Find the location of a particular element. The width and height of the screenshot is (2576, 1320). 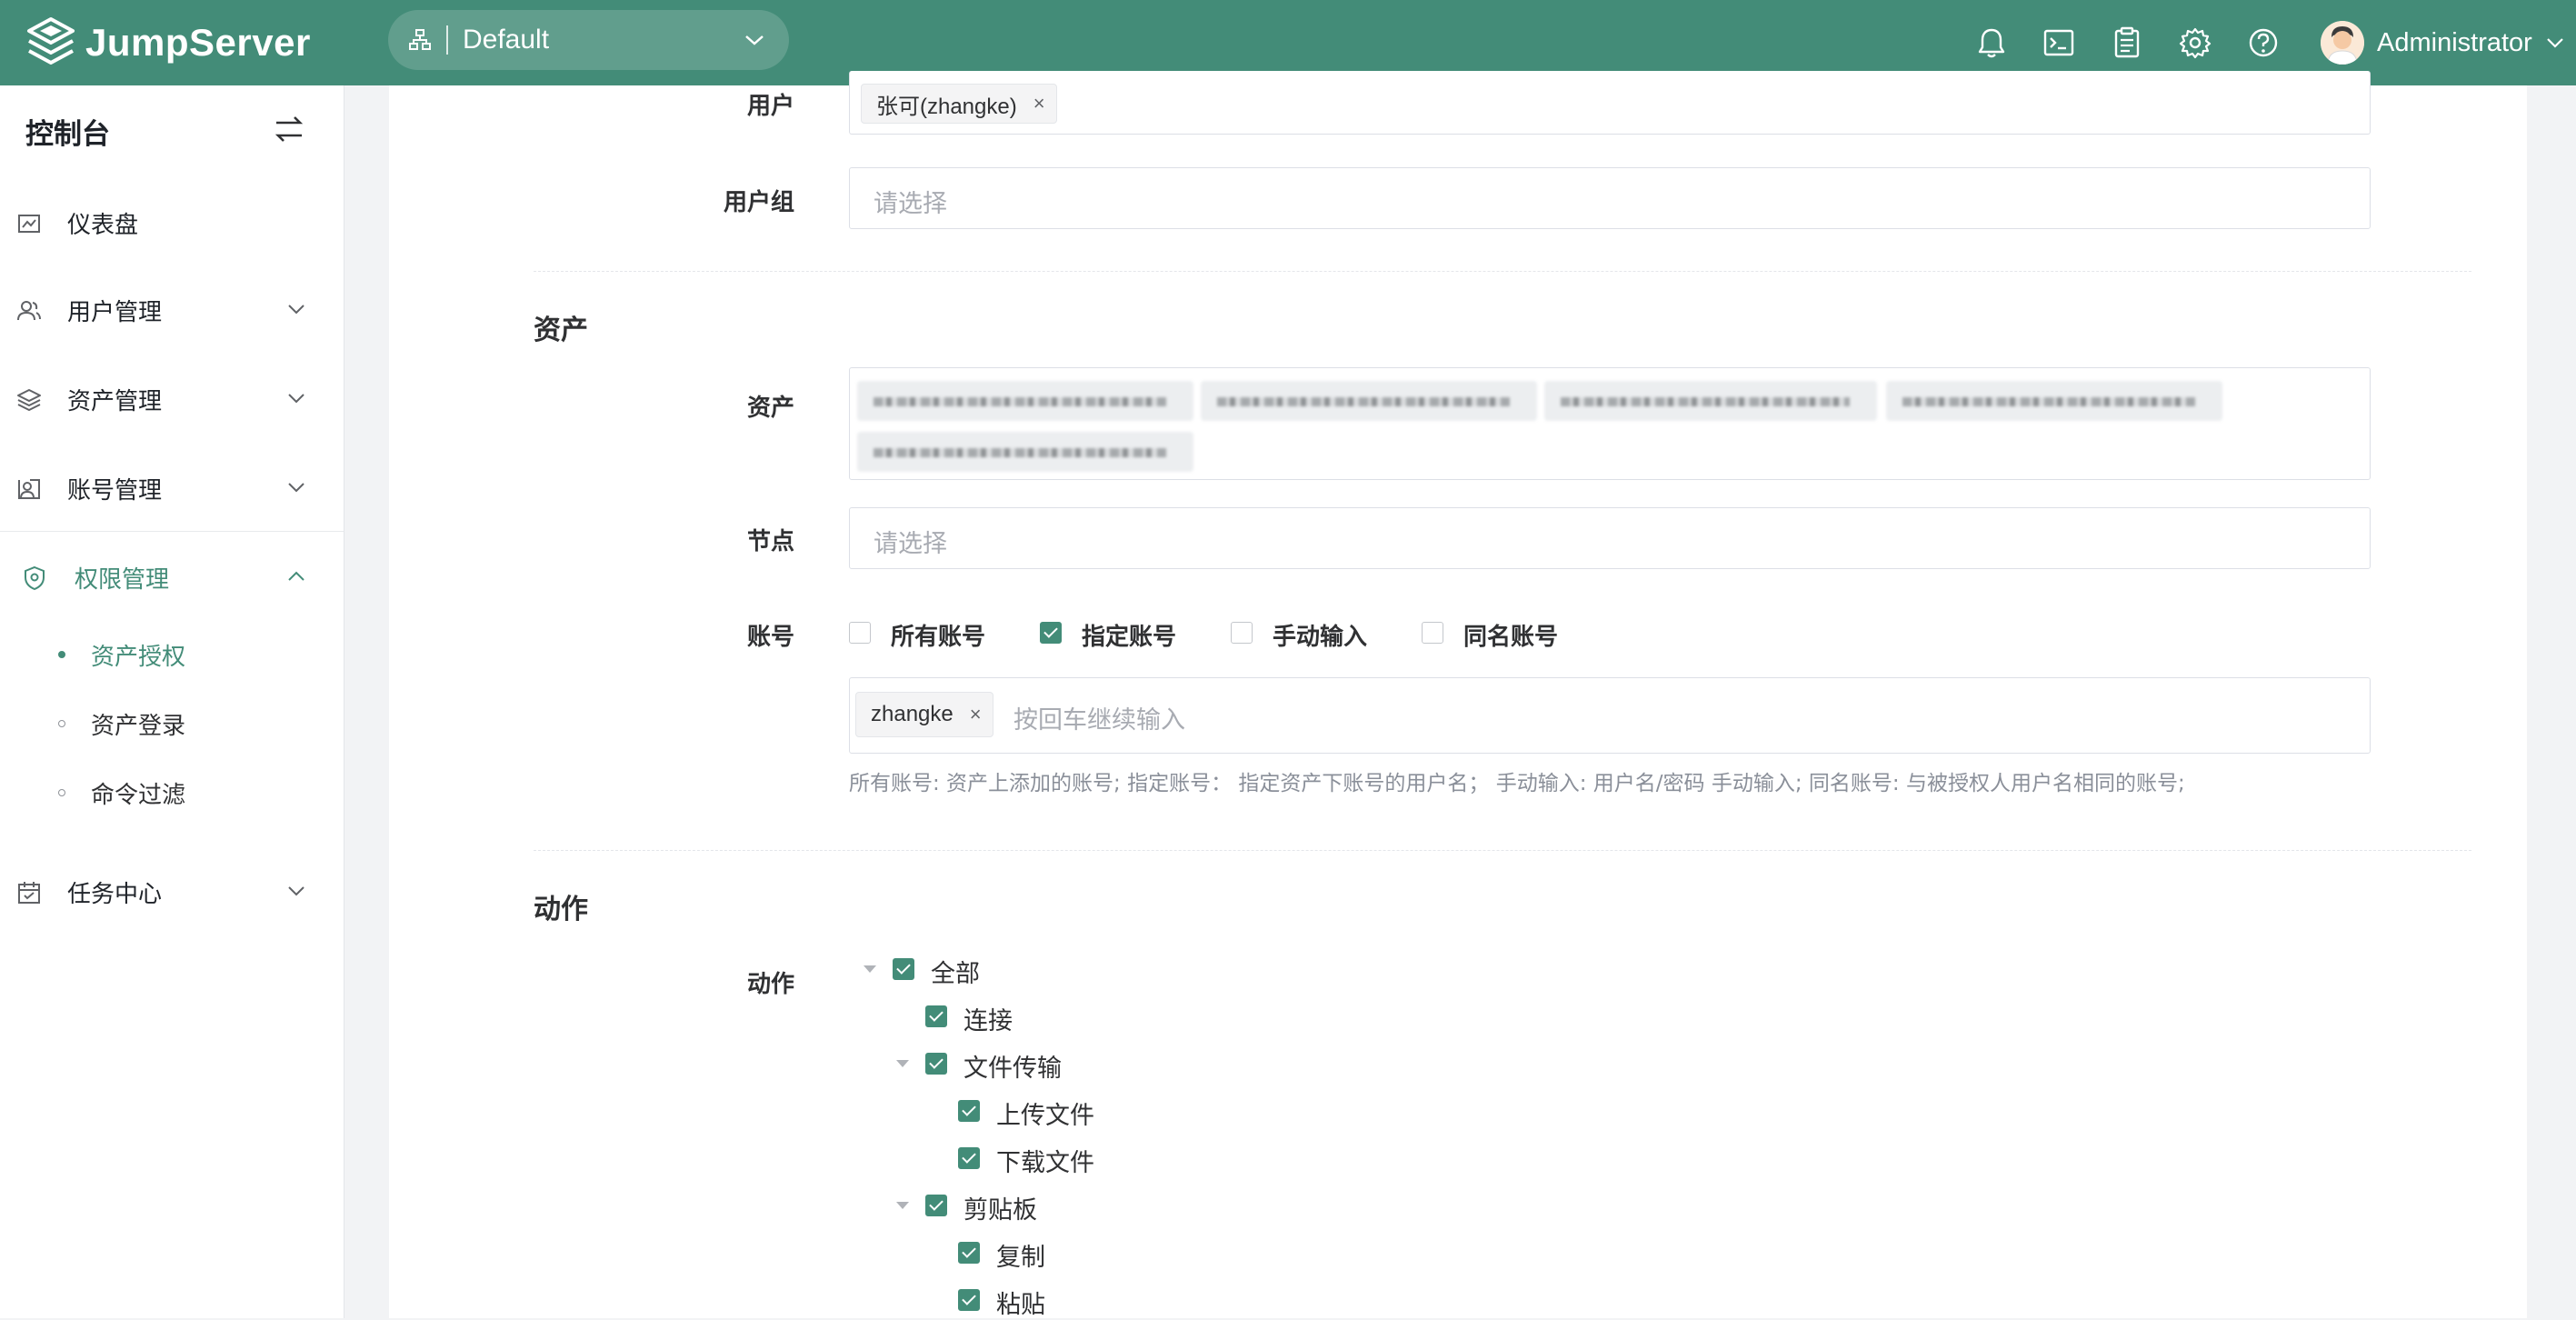

sidebar-item-label: 权限管理 is located at coordinates (123, 579).